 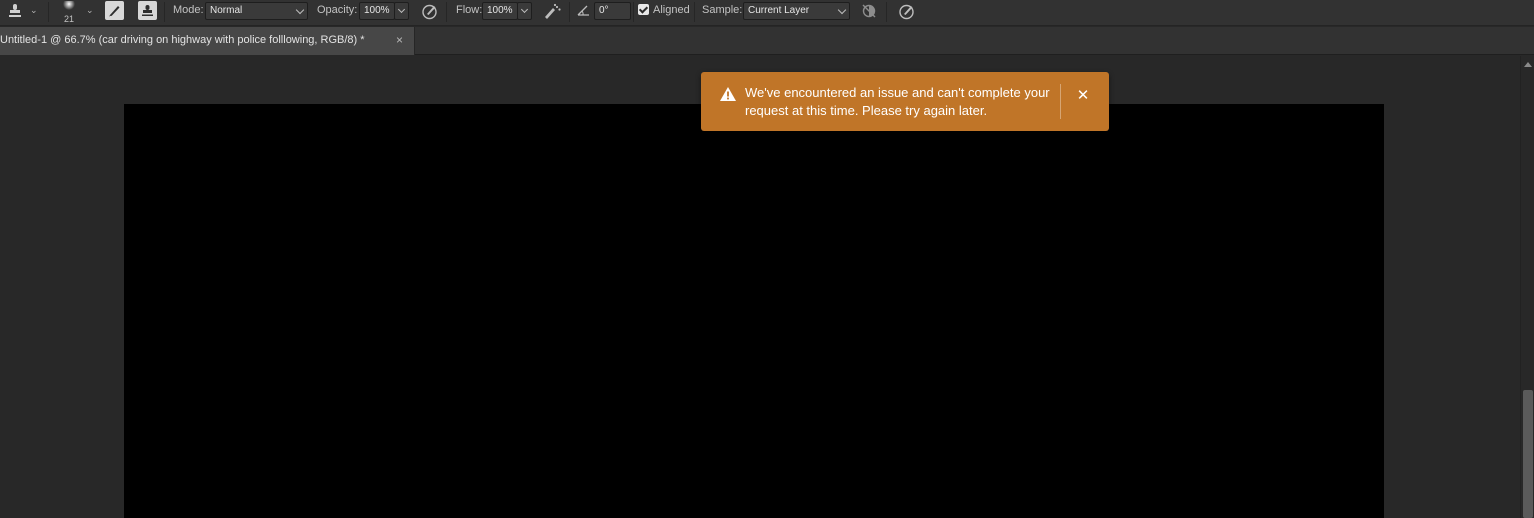 I want to click on clone-stamp-icon, so click(x=15, y=11).